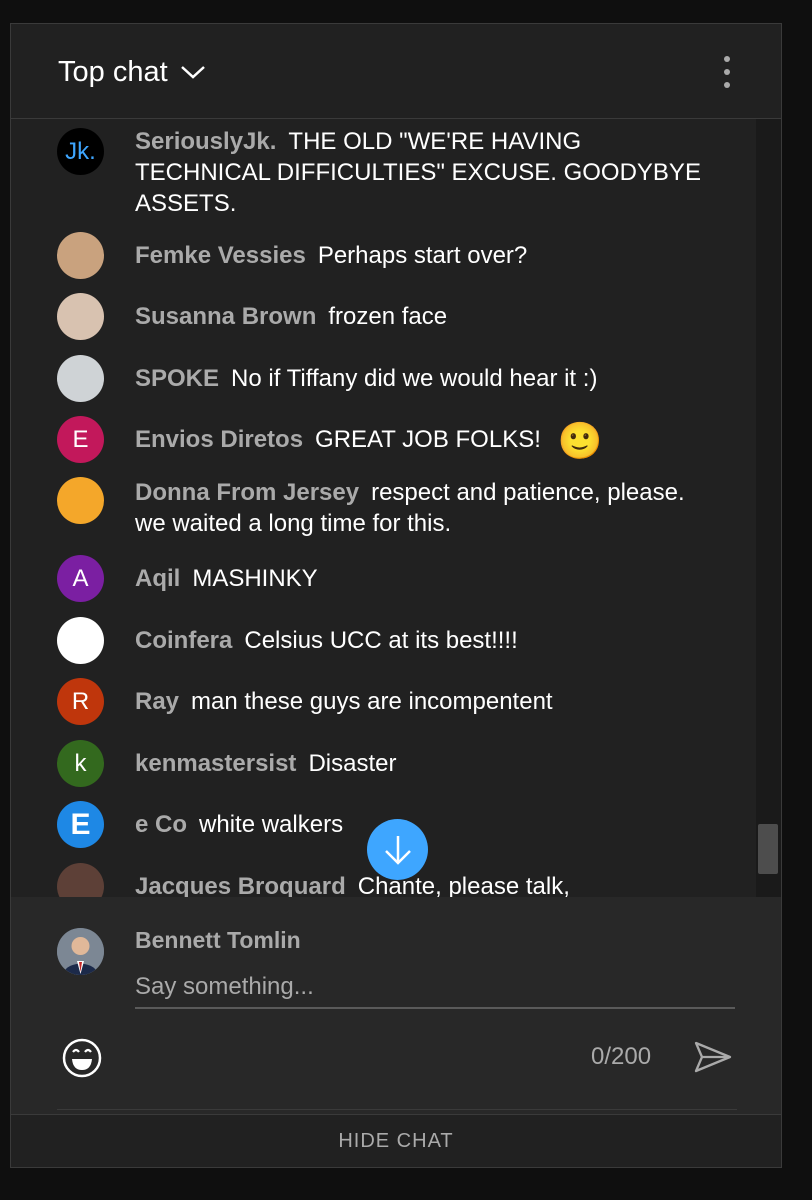 Image resolution: width=812 pixels, height=1200 pixels. Describe the element at coordinates (352, 763) in the screenshot. I see `message-text: Disaster` at that location.